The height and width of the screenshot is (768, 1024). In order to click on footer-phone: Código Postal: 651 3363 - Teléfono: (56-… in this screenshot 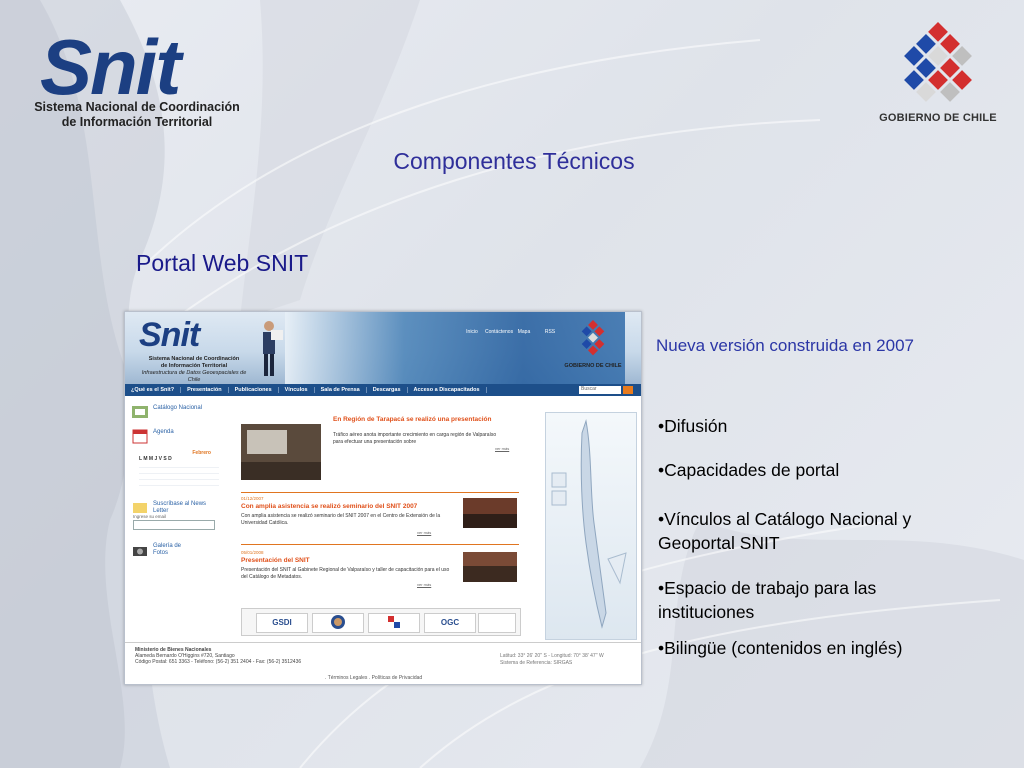, I will do `click(218, 662)`.